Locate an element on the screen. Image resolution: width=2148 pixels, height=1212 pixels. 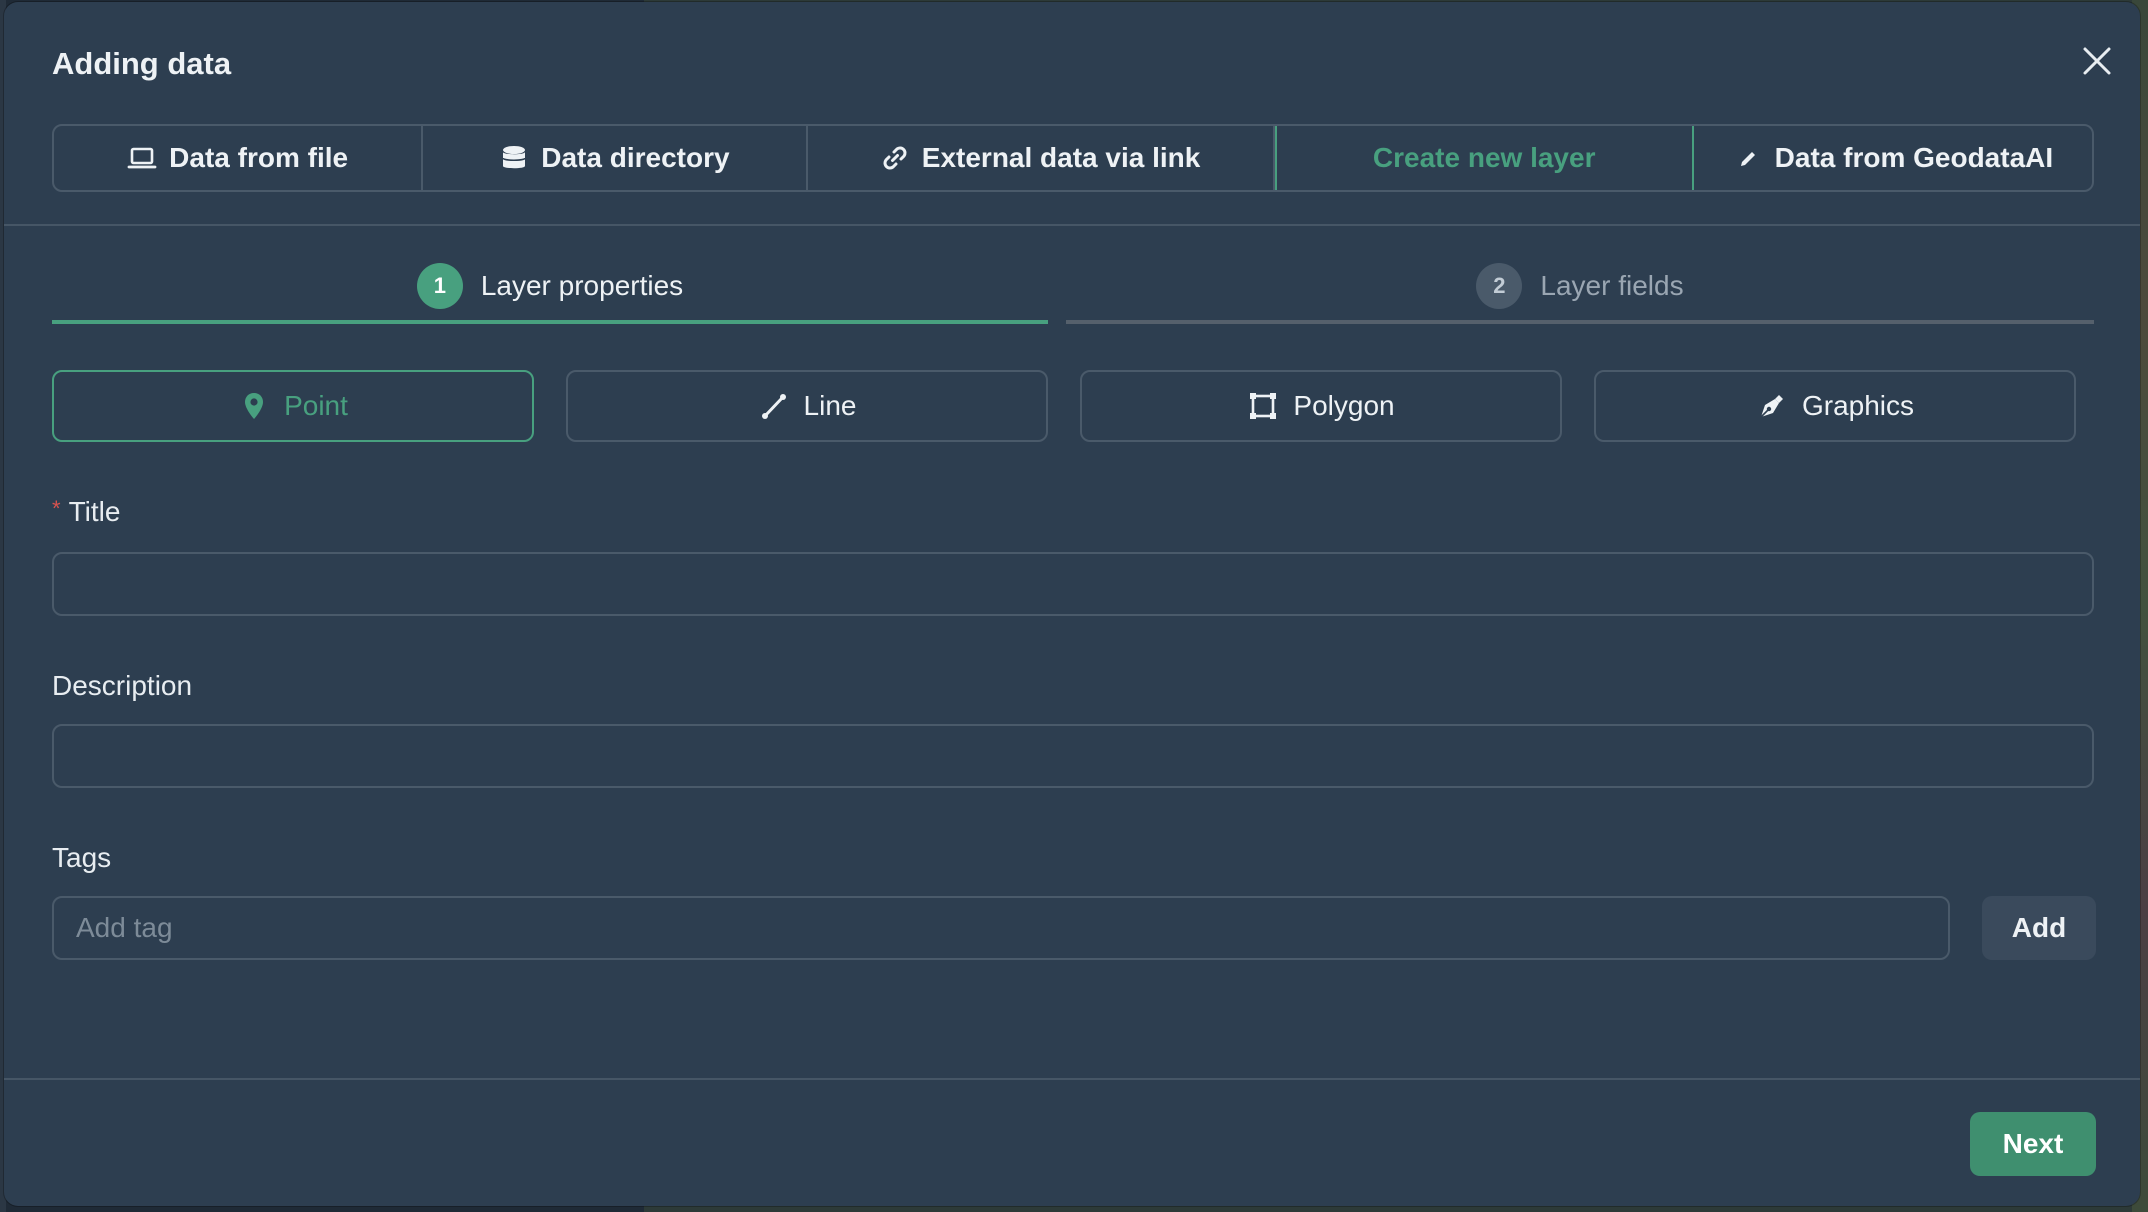
tab-external-data-via-link: External data via link is located at coordinates (1041, 158).